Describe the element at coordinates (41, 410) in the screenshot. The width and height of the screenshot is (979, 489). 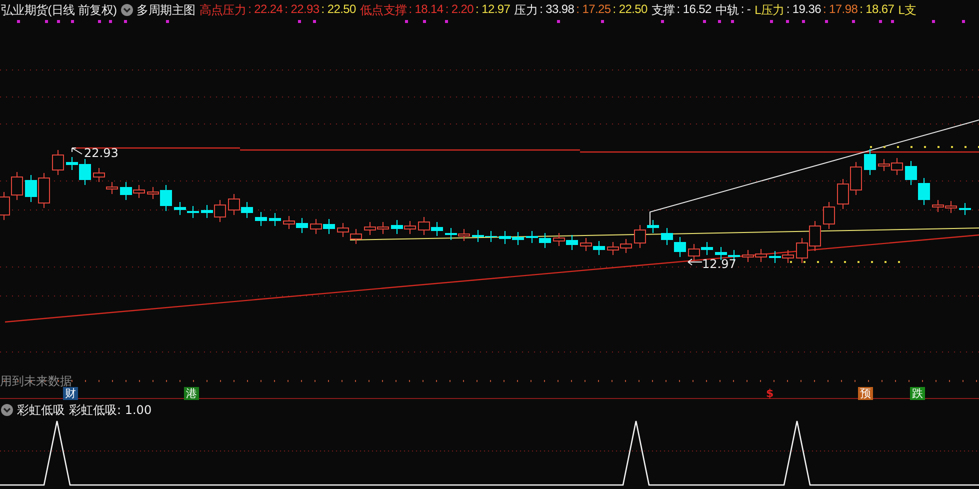
I see `panel-title: 彩虹低吸` at that location.